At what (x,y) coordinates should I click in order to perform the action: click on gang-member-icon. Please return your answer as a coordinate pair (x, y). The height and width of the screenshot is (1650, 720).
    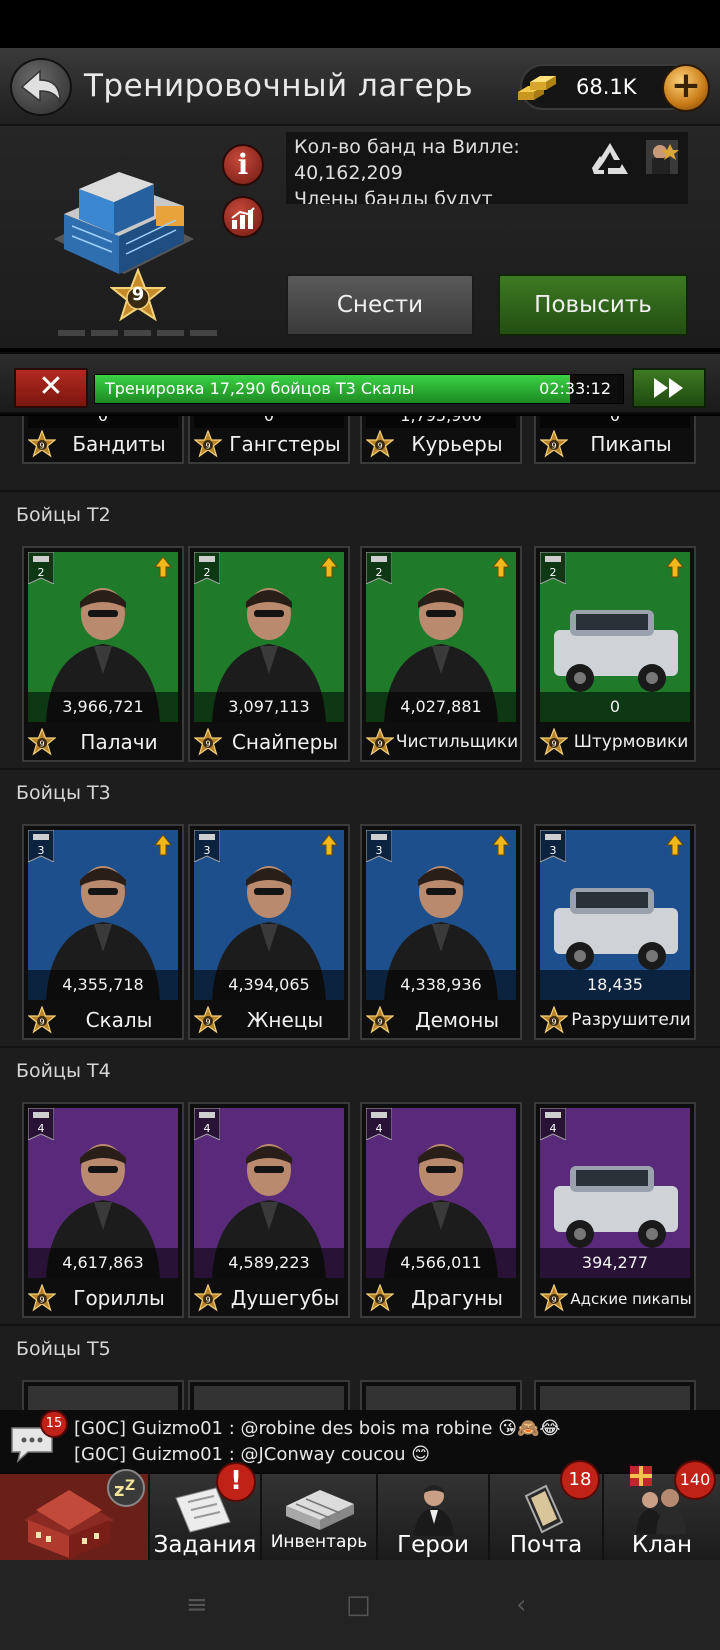
    Looking at the image, I should click on (662, 157).